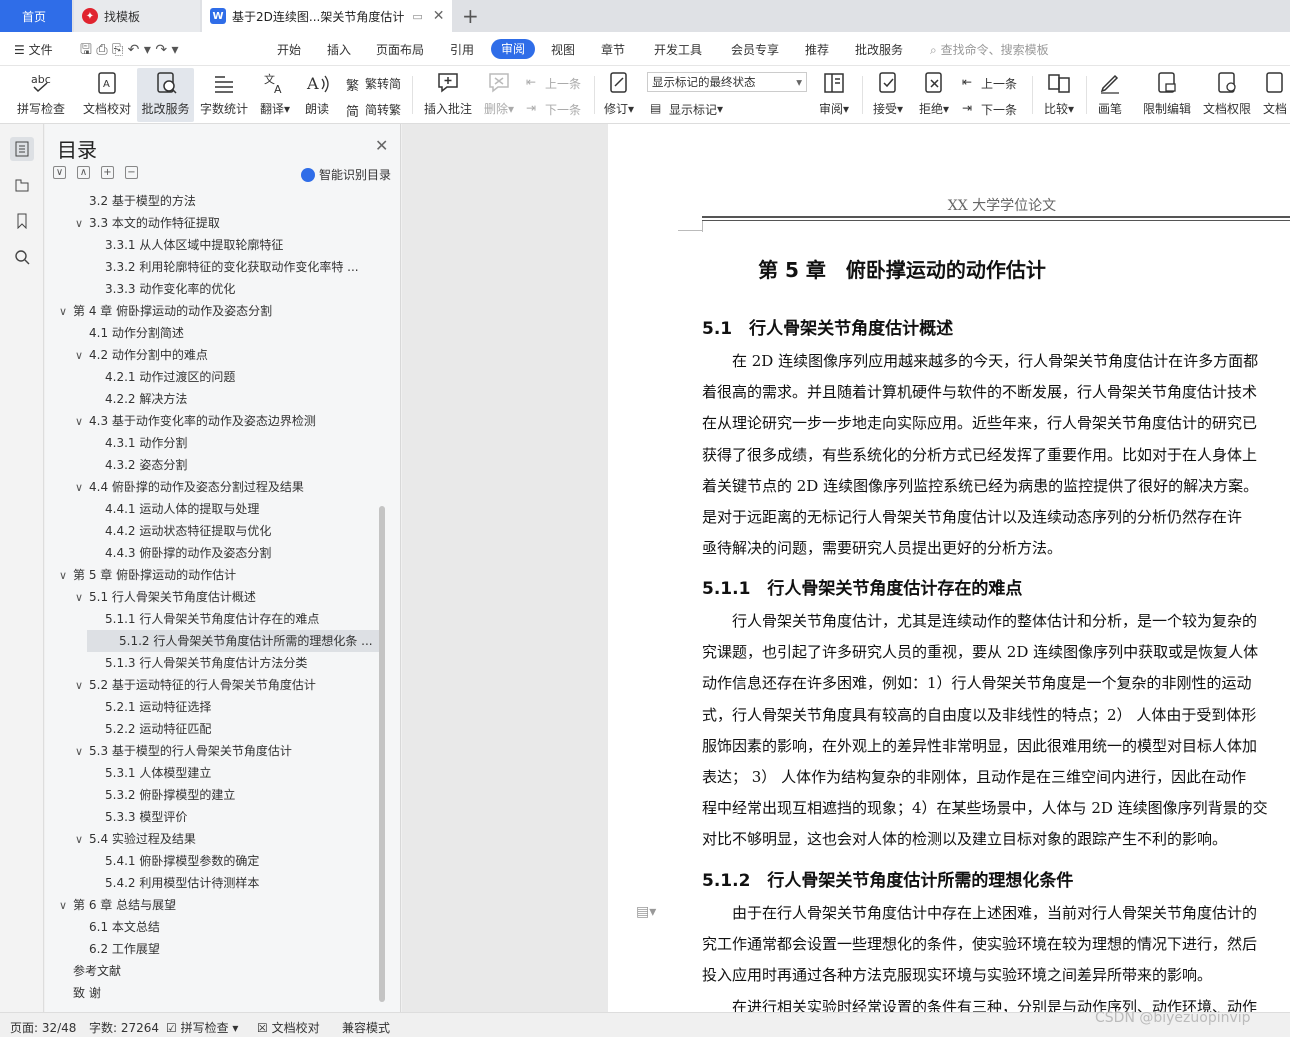  Describe the element at coordinates (448, 95) in the screenshot. I see `insert-comment-button: 插入批注` at that location.